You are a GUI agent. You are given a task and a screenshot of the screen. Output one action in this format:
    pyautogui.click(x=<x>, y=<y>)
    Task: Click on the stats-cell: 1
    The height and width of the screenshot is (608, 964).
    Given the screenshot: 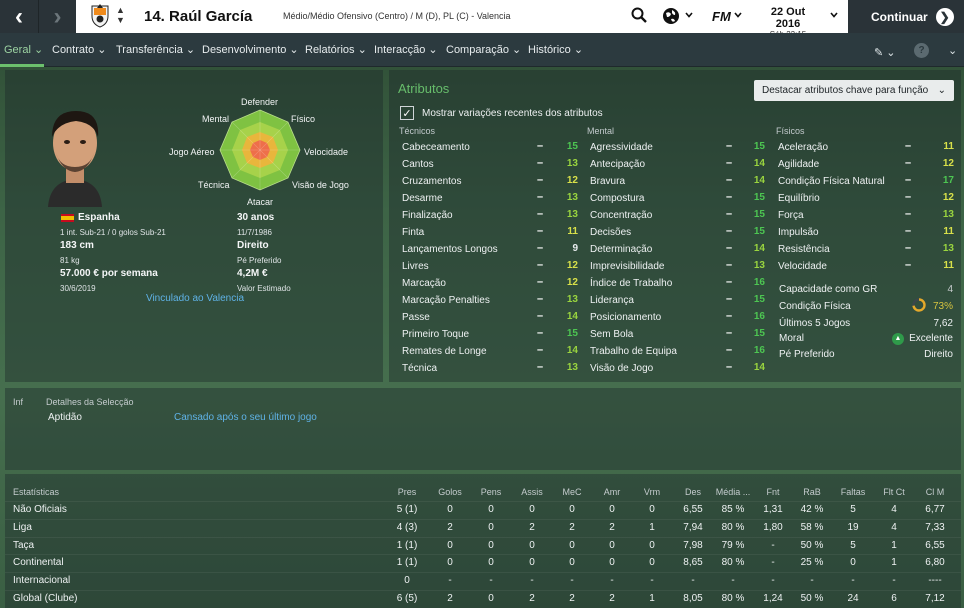 What is the action you would take?
    pyautogui.click(x=894, y=563)
    